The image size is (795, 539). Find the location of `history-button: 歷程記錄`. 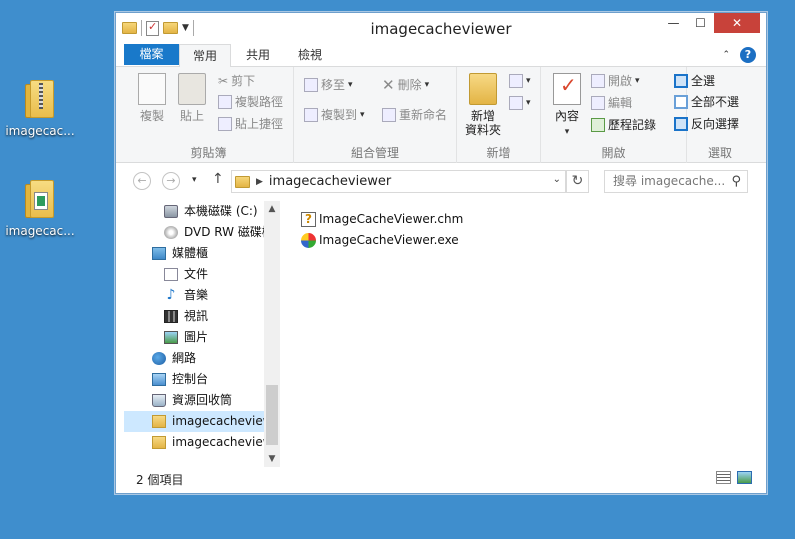

history-button: 歷程記錄 is located at coordinates (623, 125).